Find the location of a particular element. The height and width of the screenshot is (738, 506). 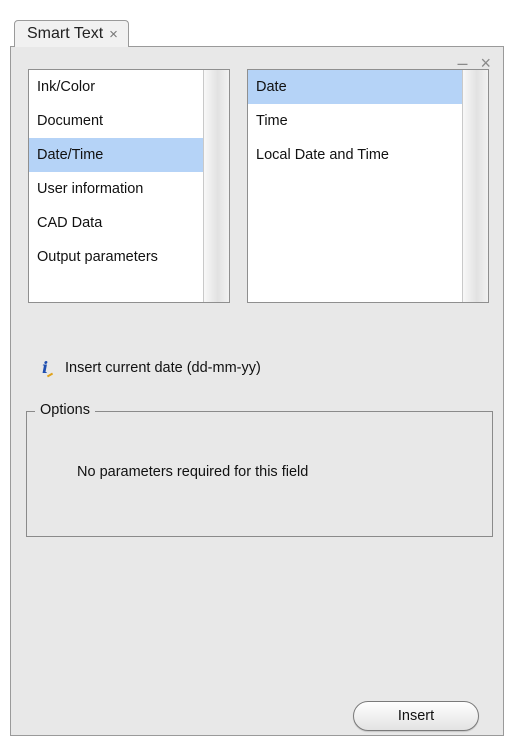

field-list-items: Date Time Local Date and Time is located at coordinates (355, 186).